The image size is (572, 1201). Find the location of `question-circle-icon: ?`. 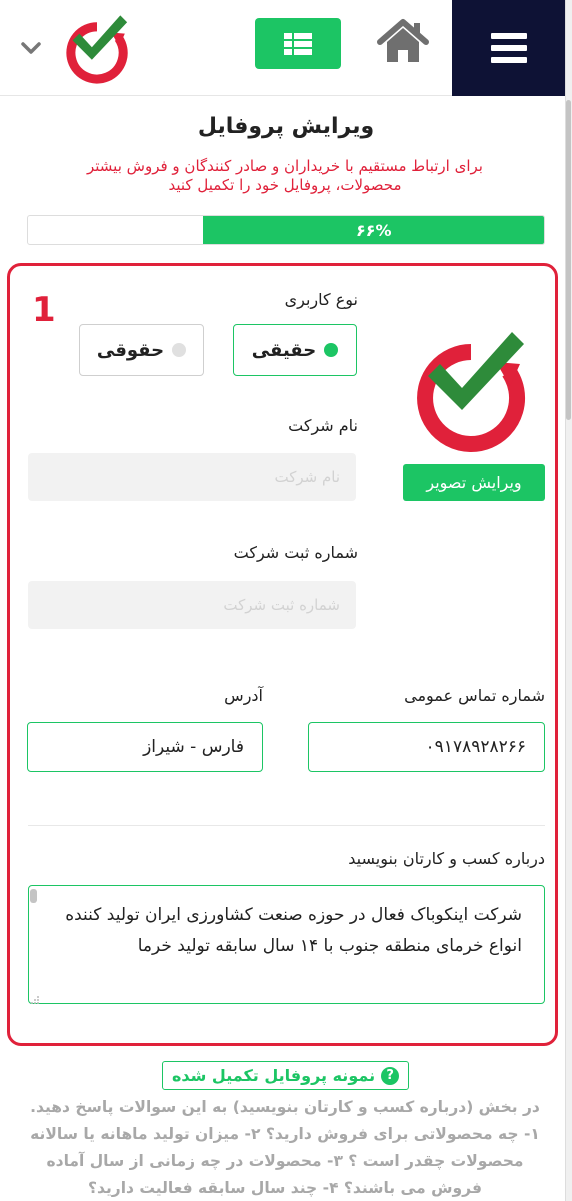

question-circle-icon: ? is located at coordinates (390, 1075).